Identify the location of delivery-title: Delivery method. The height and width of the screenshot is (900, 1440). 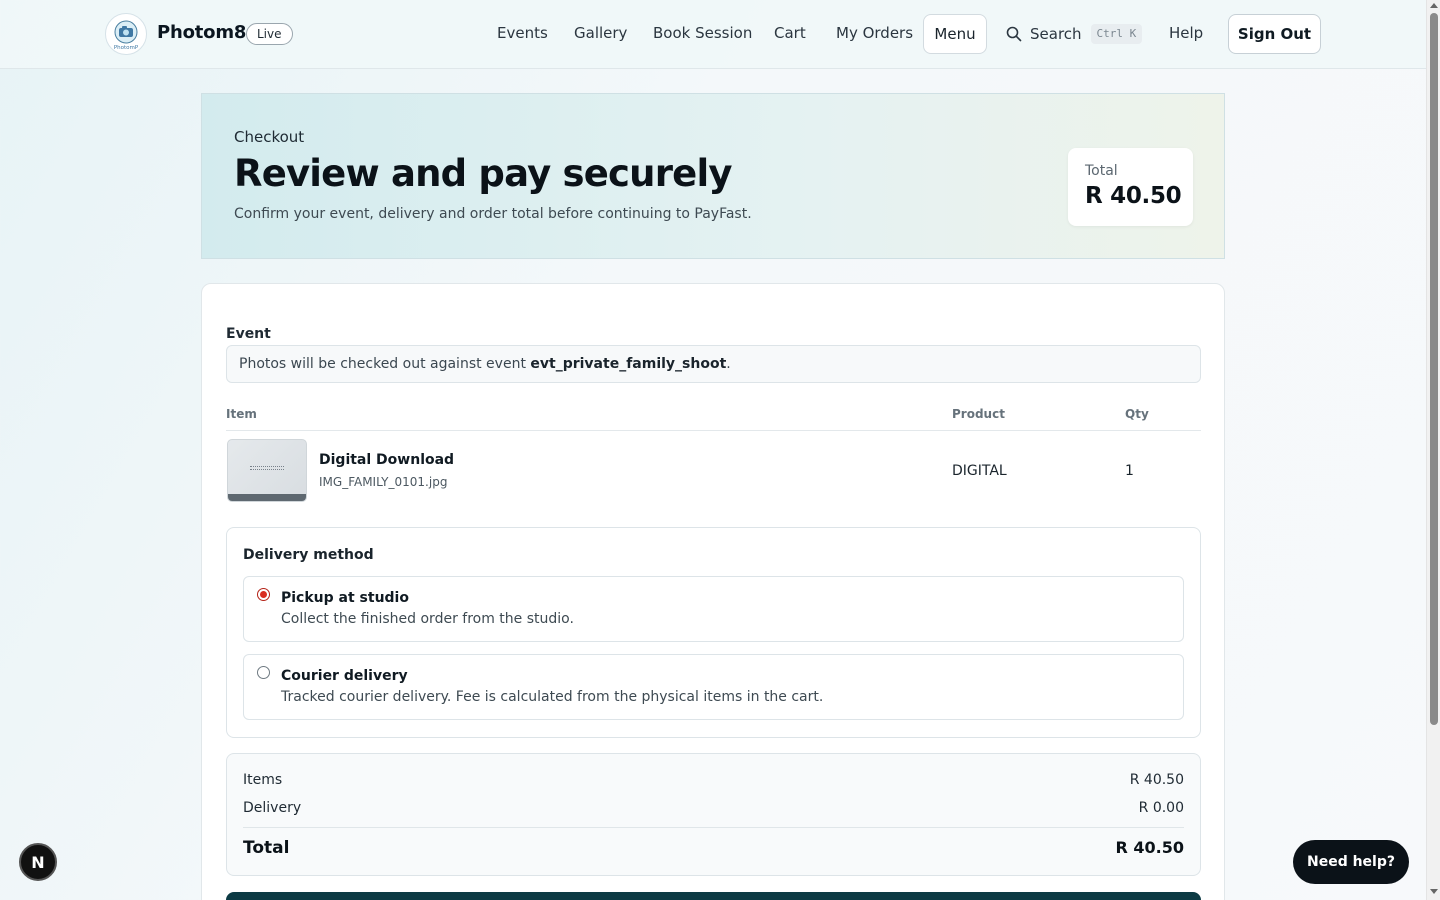
(308, 555).